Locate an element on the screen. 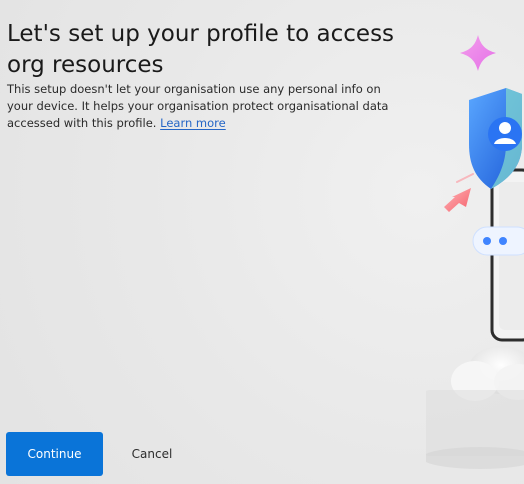  cursor-arrow-icon is located at coordinates (459, 192).